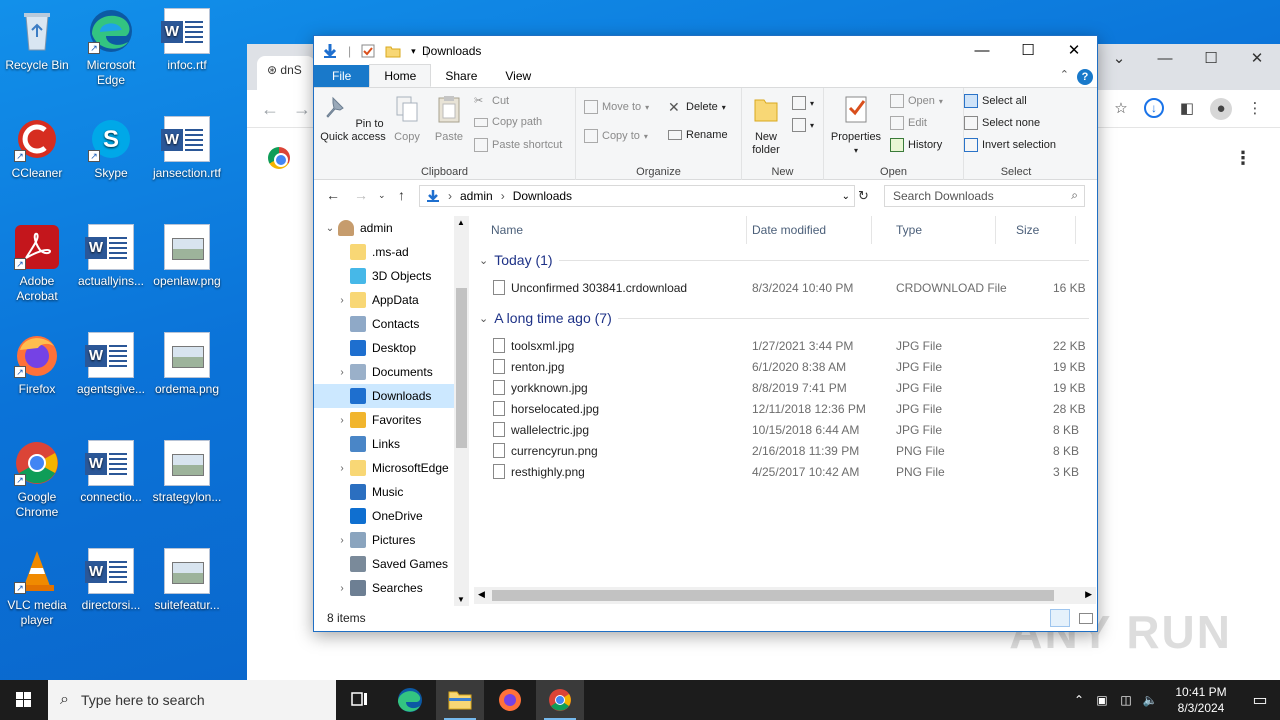 This screenshot has height=720, width=1280. Describe the element at coordinates (384, 588) in the screenshot. I see `nav-item: › Searches` at that location.